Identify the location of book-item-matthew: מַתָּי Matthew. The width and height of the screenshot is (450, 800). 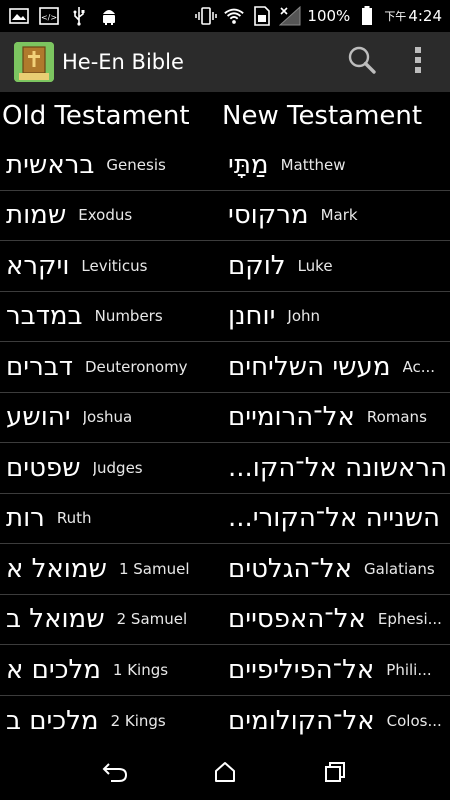
(334, 165).